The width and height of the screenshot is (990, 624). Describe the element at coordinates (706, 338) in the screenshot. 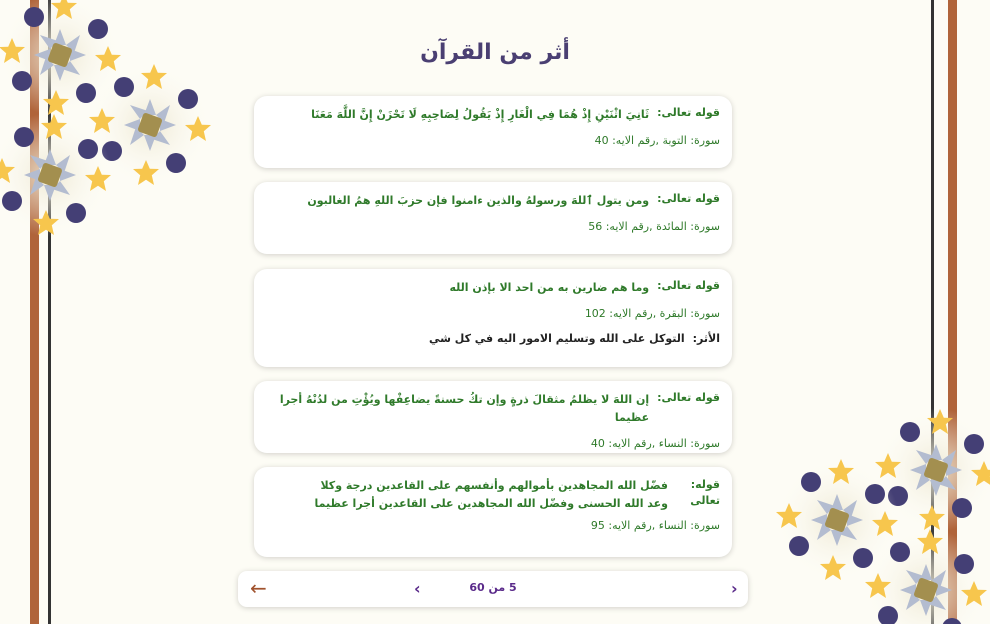

I see `effect-label: الأثر:` at that location.